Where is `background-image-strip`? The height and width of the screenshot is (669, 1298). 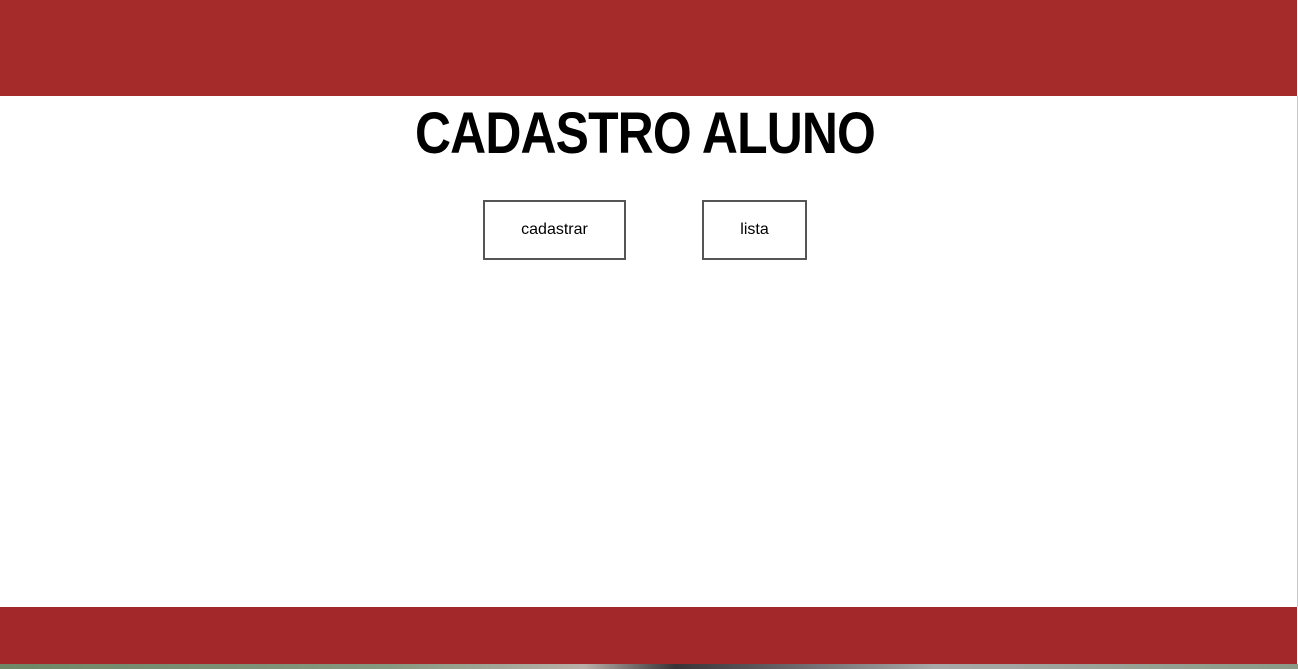
background-image-strip is located at coordinates (649, 666).